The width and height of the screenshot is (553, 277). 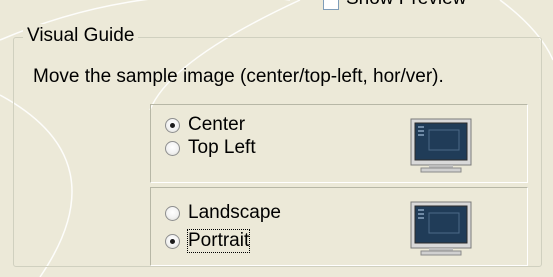 What do you see at coordinates (406, 5) in the screenshot?
I see `show-preview-label: Show Preview` at bounding box center [406, 5].